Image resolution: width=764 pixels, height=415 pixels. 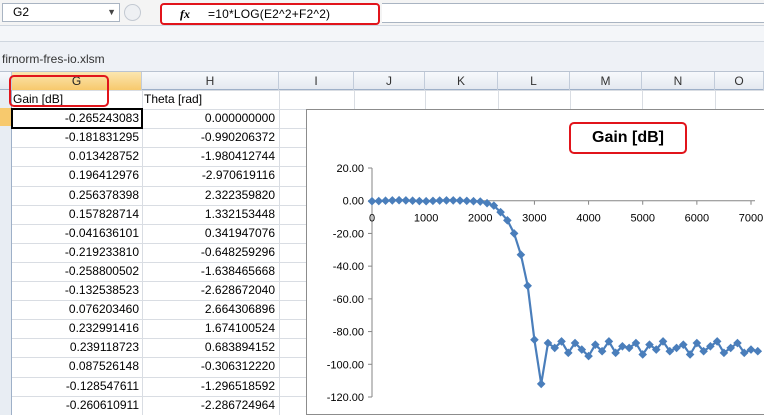 I want to click on x-tick-label: 3000, so click(x=534, y=219).